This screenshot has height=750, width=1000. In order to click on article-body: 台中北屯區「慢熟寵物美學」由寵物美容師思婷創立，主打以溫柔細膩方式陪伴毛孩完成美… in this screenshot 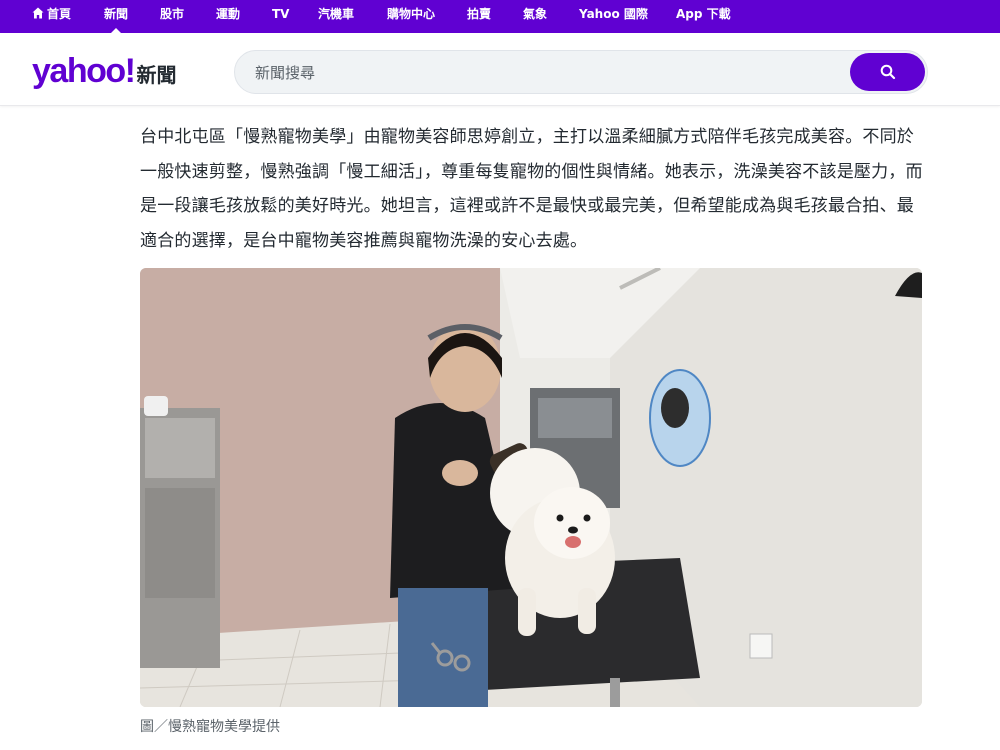, I will do `click(532, 189)`.